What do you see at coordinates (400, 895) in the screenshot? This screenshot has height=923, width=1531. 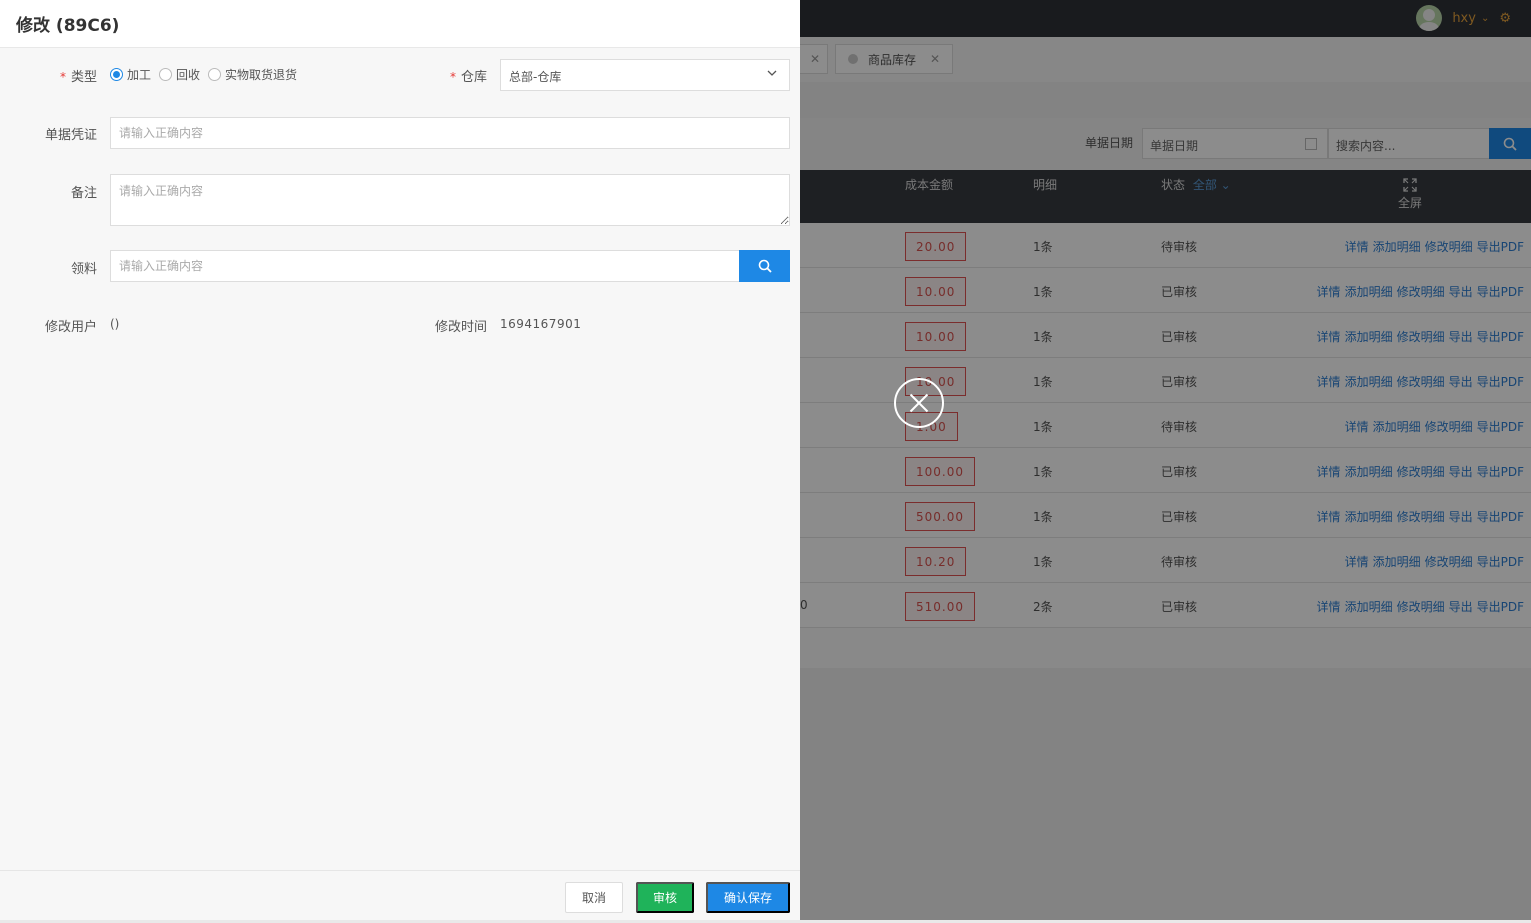 I see `drawer-footer: 取消 审核 确认保存` at bounding box center [400, 895].